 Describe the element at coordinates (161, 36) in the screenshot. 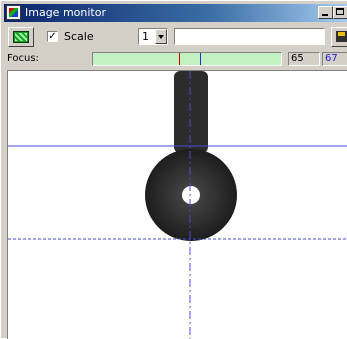

I see `chevron-down-icon` at that location.